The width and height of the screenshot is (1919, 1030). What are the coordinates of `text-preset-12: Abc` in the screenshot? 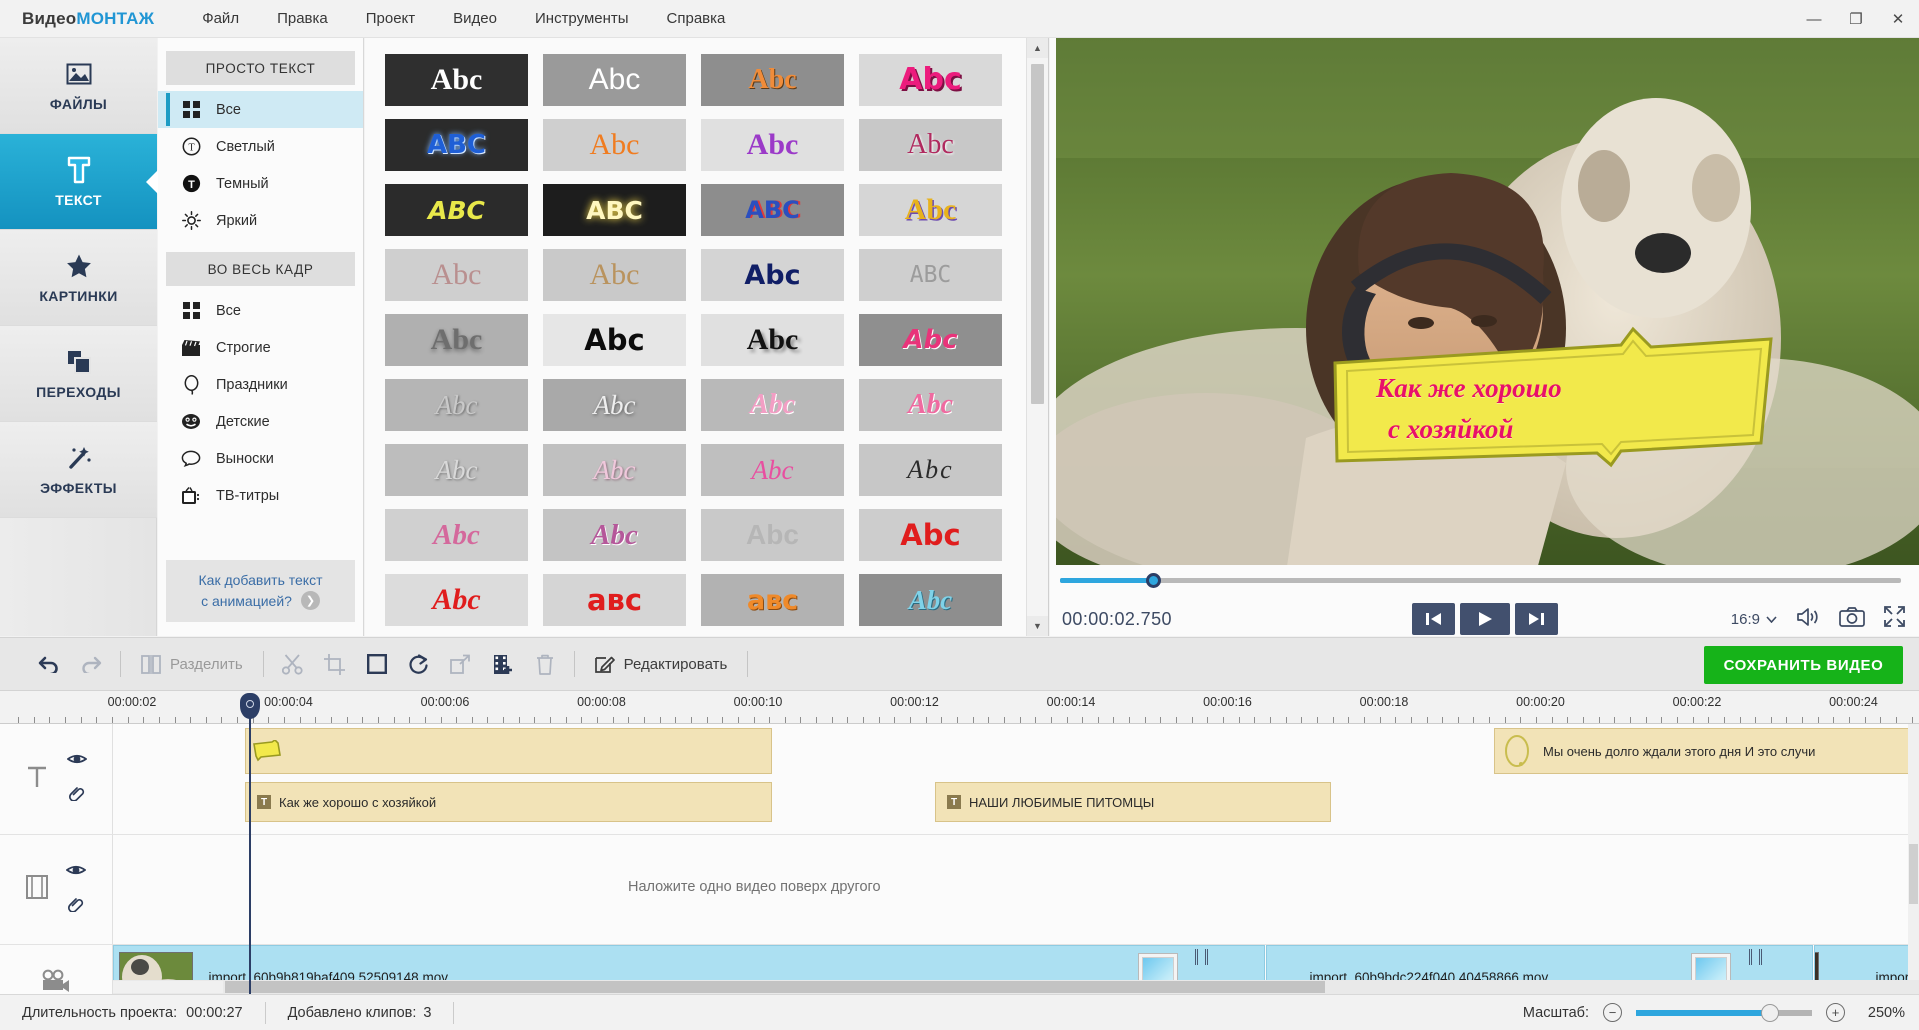 It's located at (930, 210).